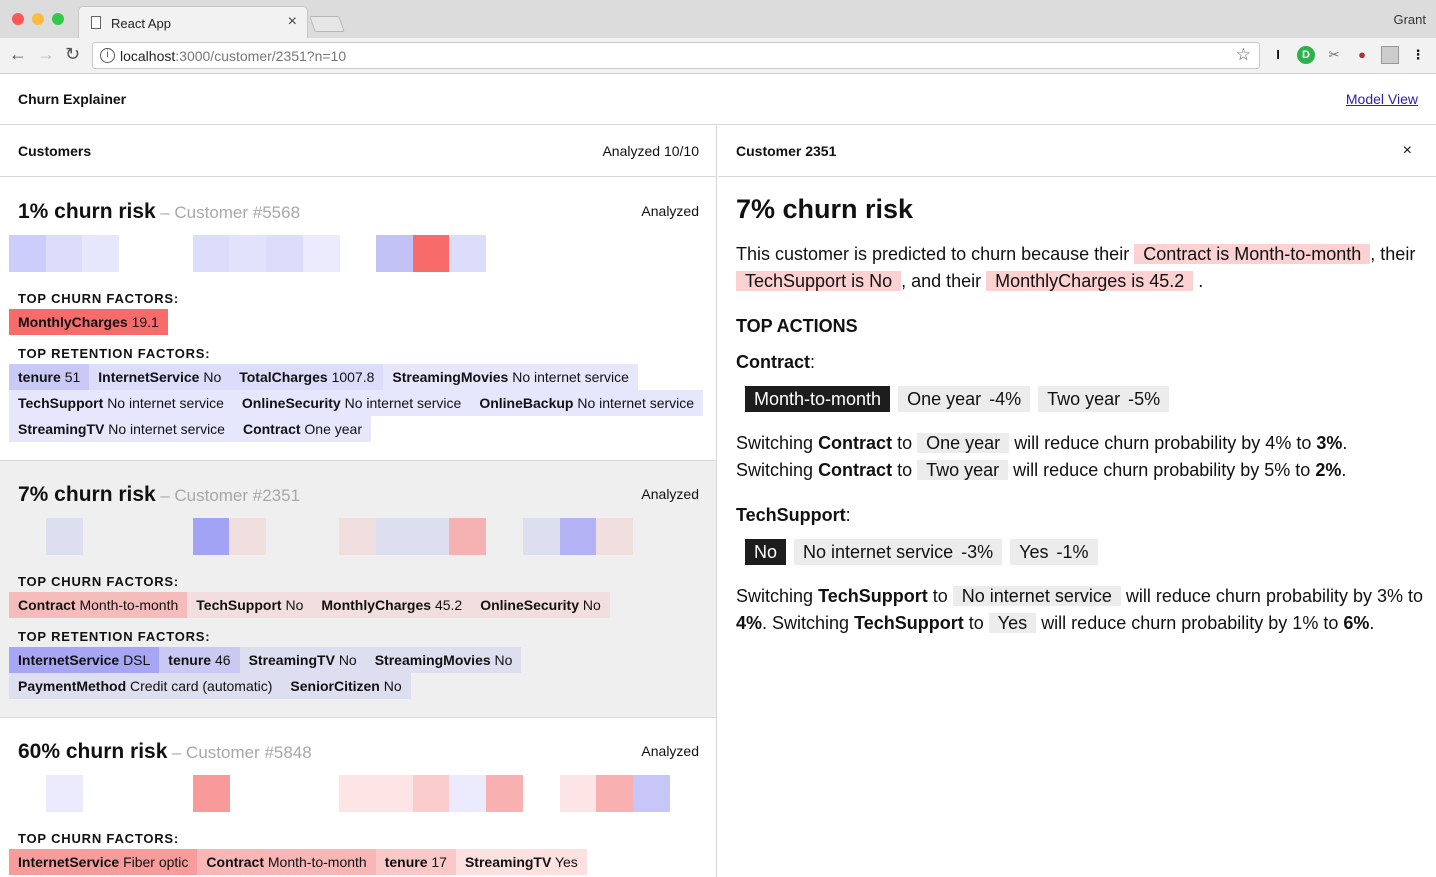 This screenshot has height=877, width=1436. I want to click on factor-chip: PaymentMethod Credit card (automatic), so click(145, 686).